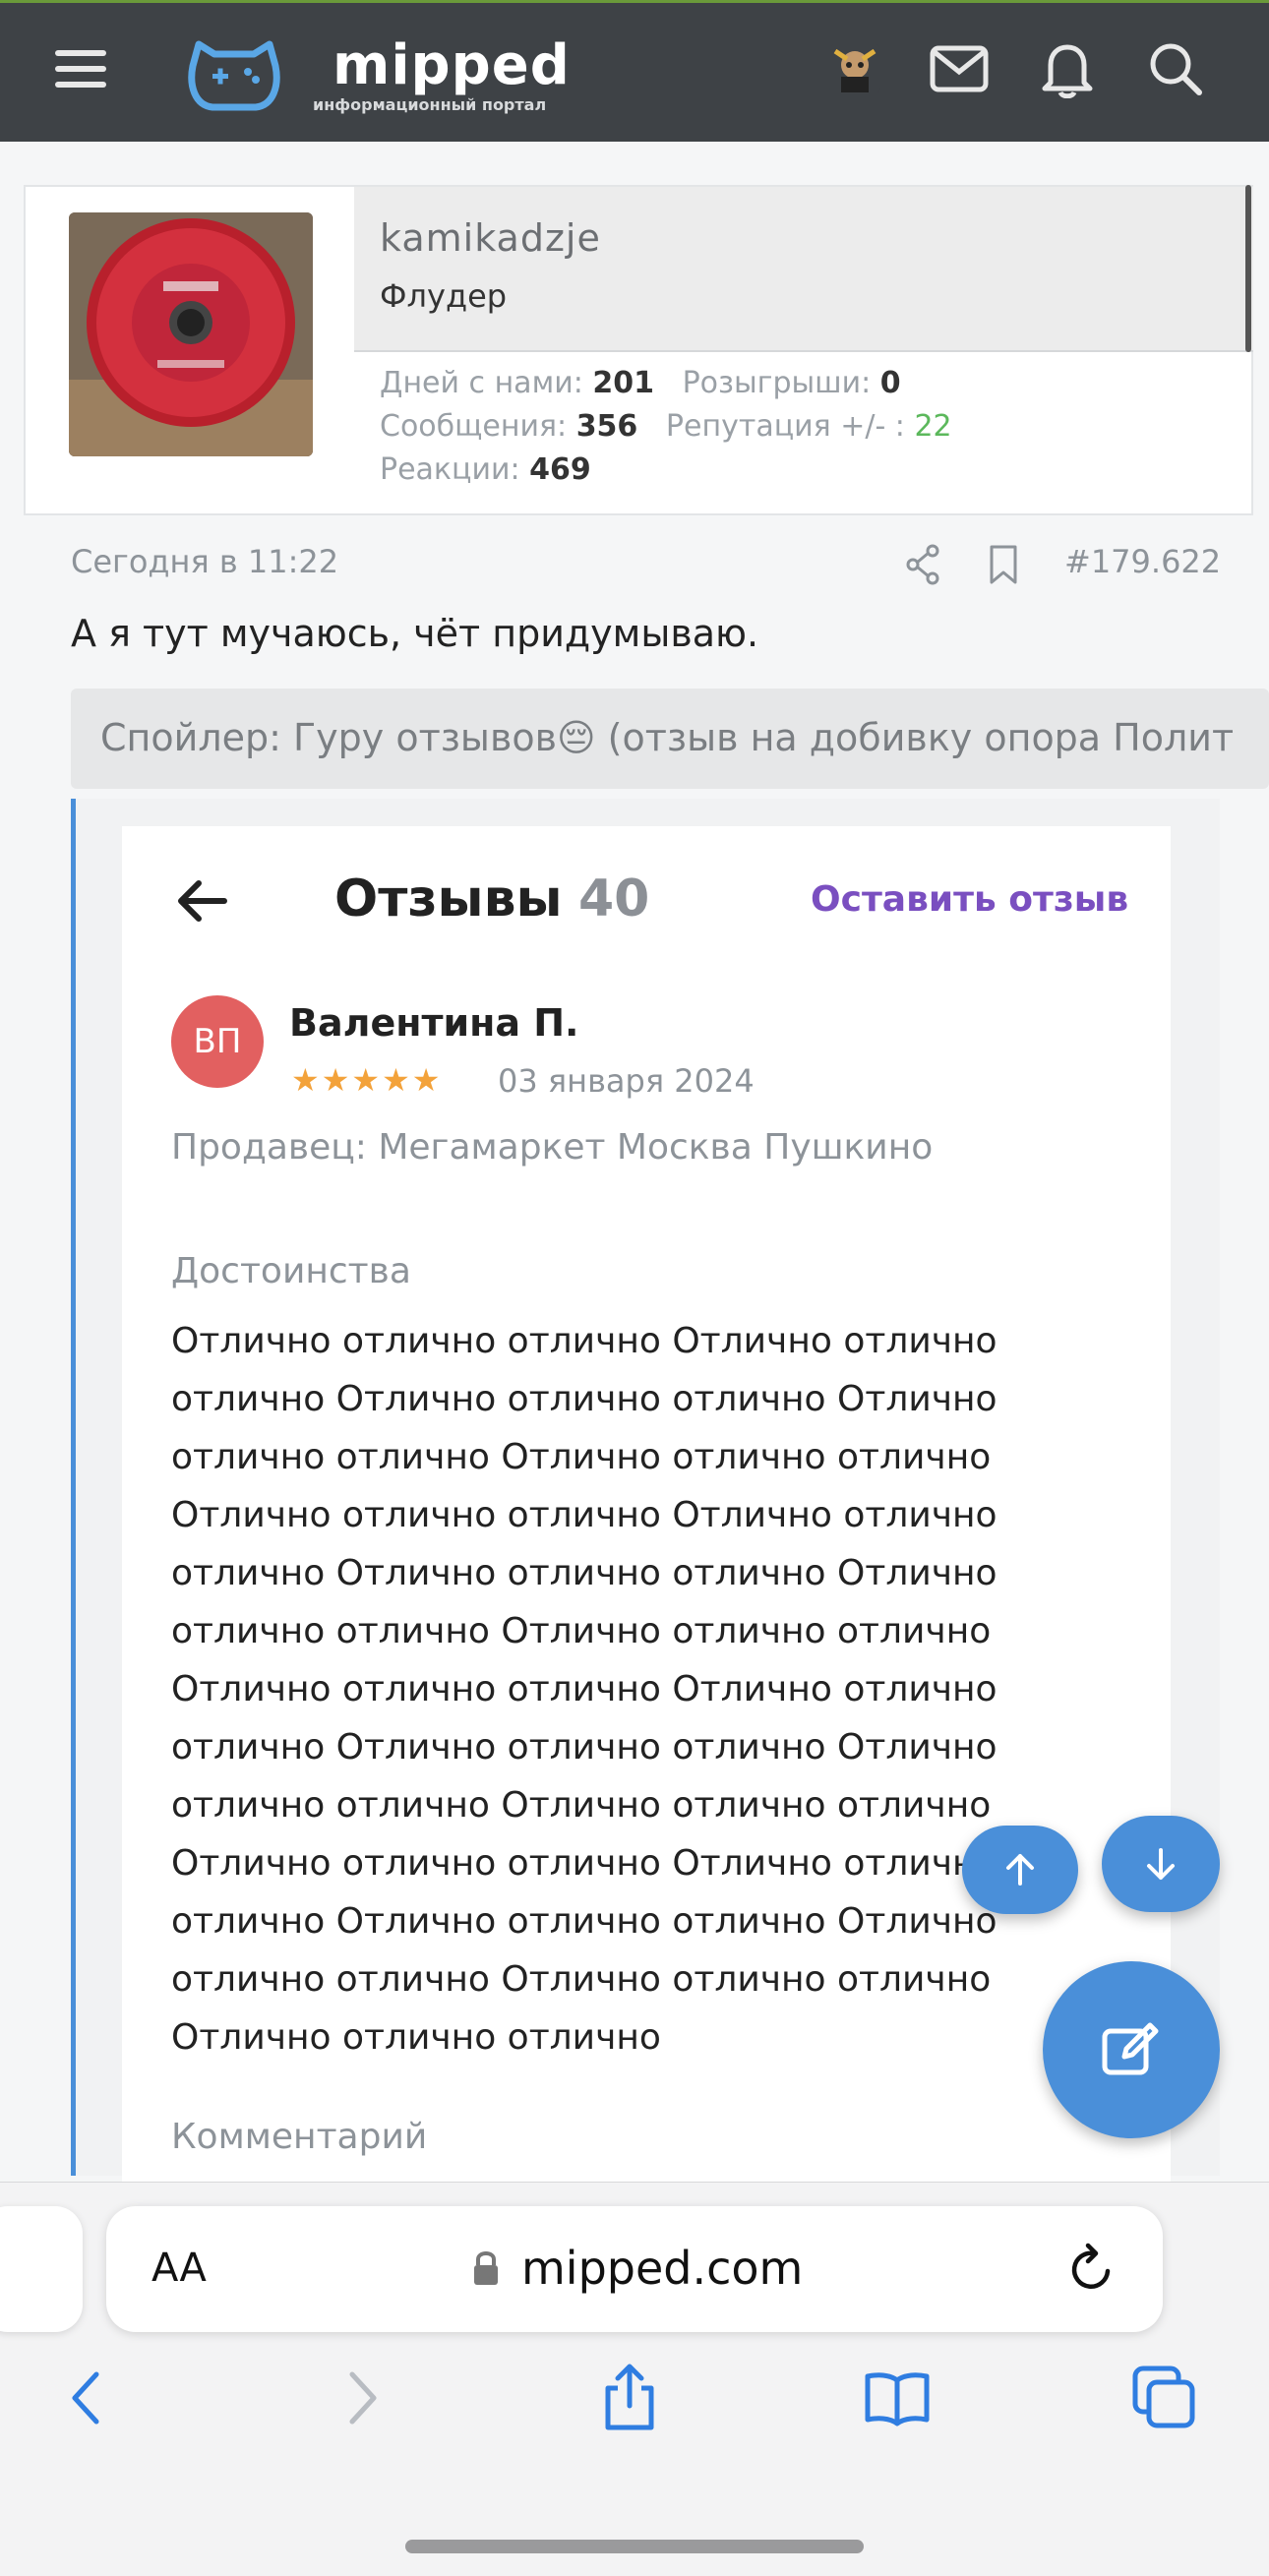 Image resolution: width=1269 pixels, height=2576 pixels. I want to click on reviewer-avatar: ВП, so click(217, 1042).